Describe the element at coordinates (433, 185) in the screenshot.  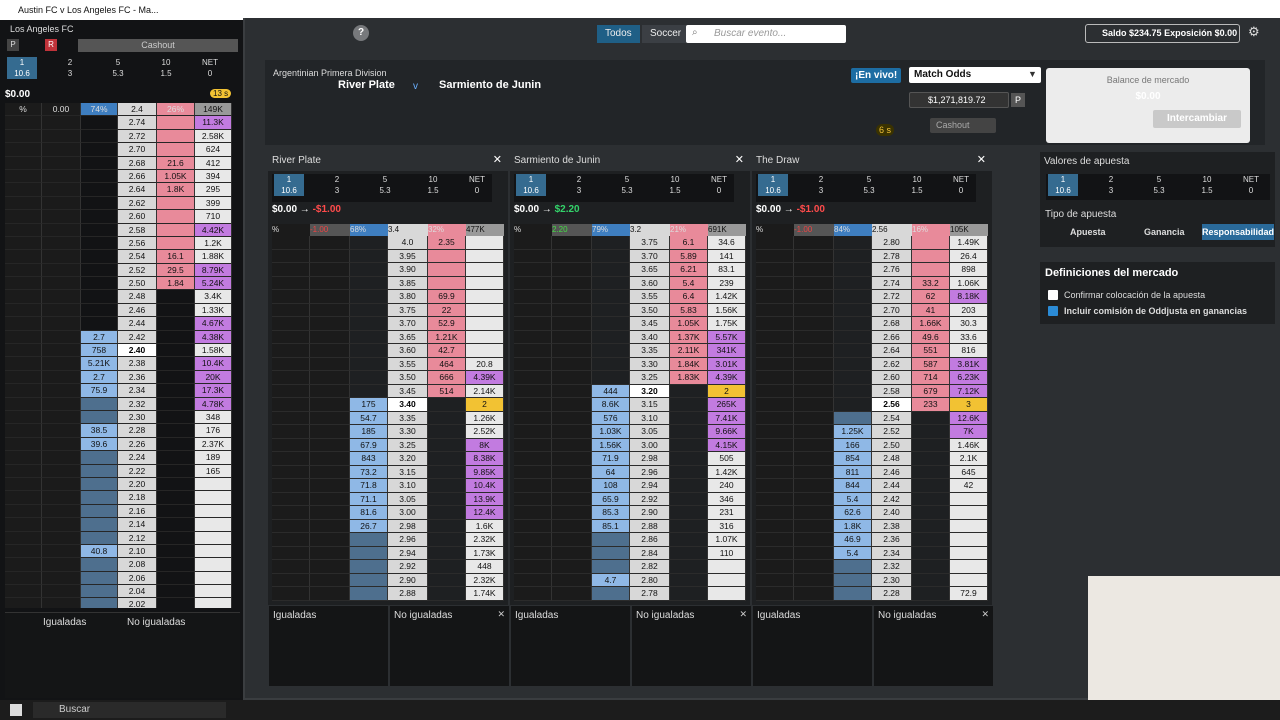
I see `panel0-stake-3: 10 1.5` at that location.